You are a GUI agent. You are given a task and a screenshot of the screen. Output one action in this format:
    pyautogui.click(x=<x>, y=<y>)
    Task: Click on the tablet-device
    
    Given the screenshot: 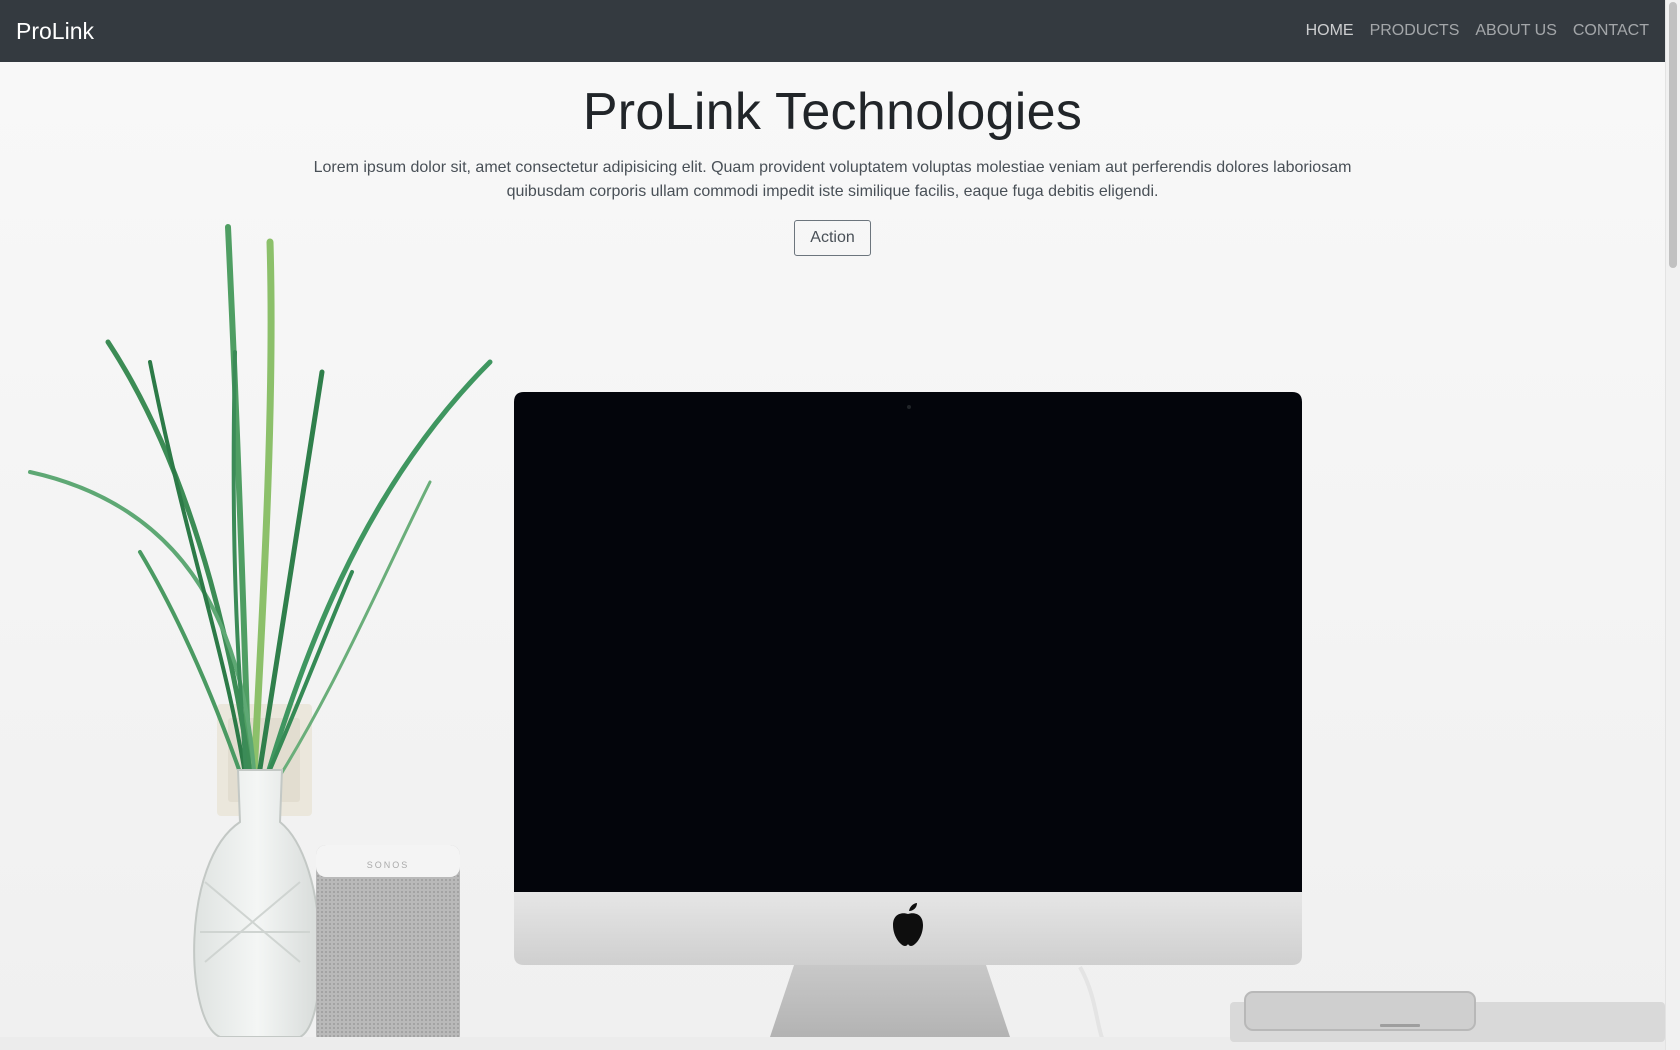 What is the action you would take?
    pyautogui.click(x=1360, y=1011)
    